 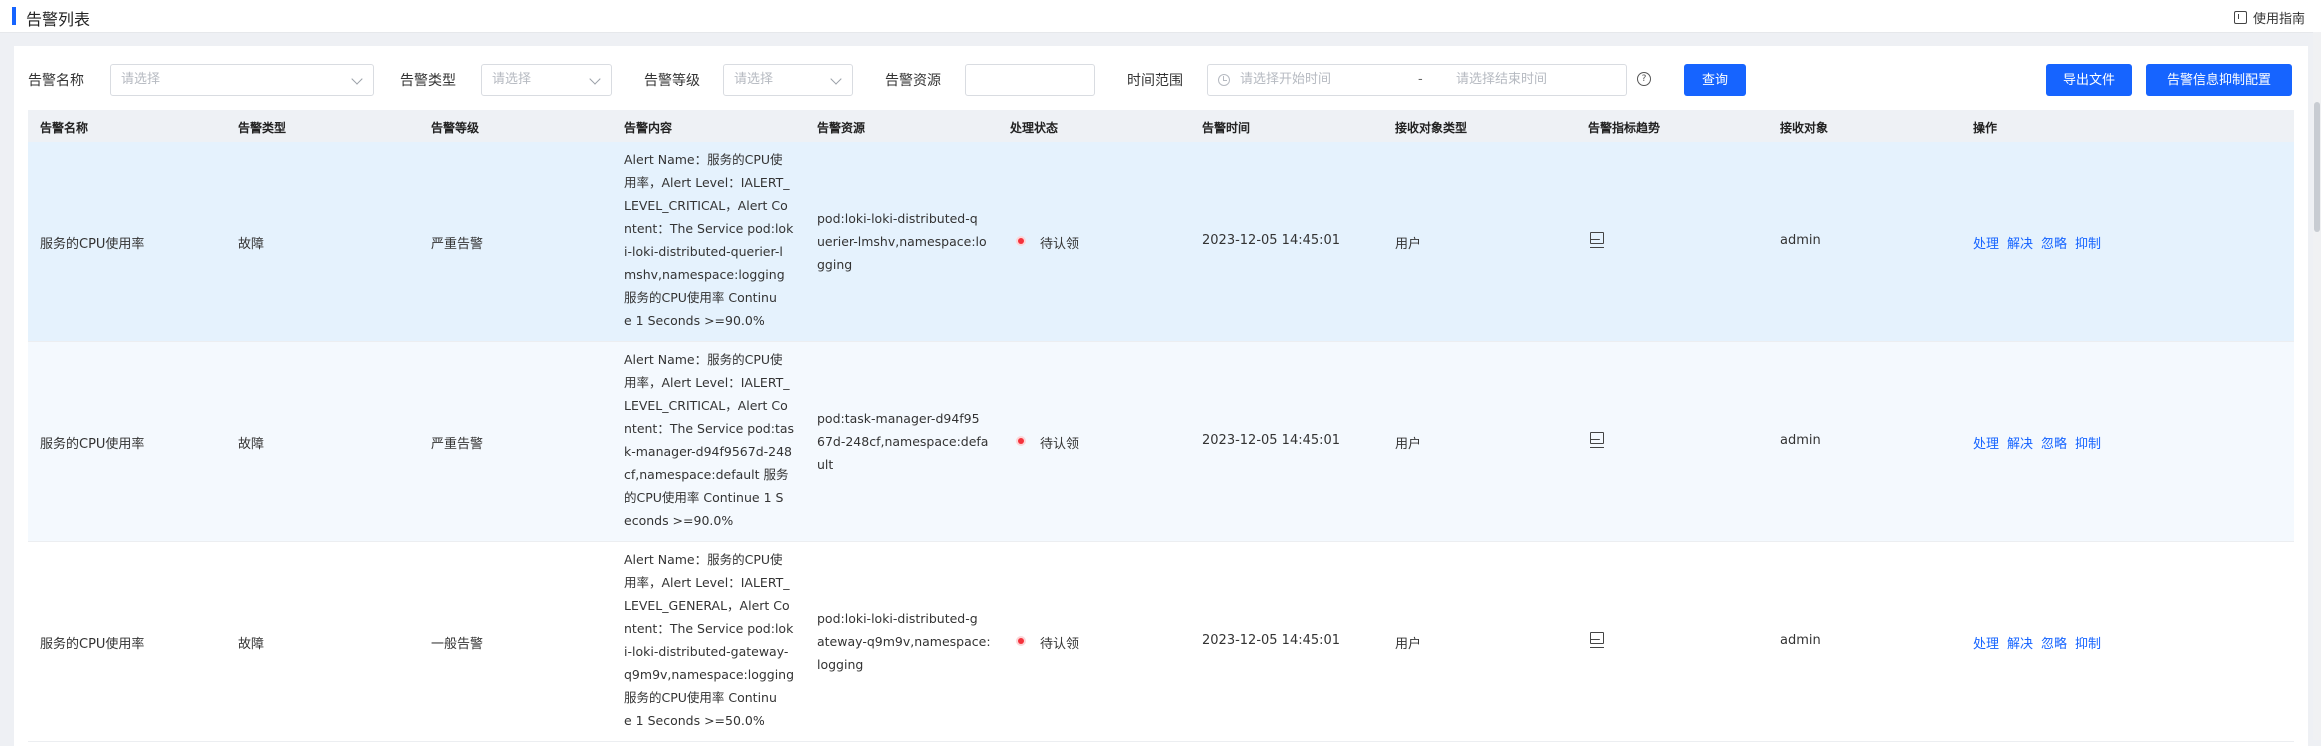 I want to click on col-receiver-type: 接收对象类型, so click(x=1431, y=128).